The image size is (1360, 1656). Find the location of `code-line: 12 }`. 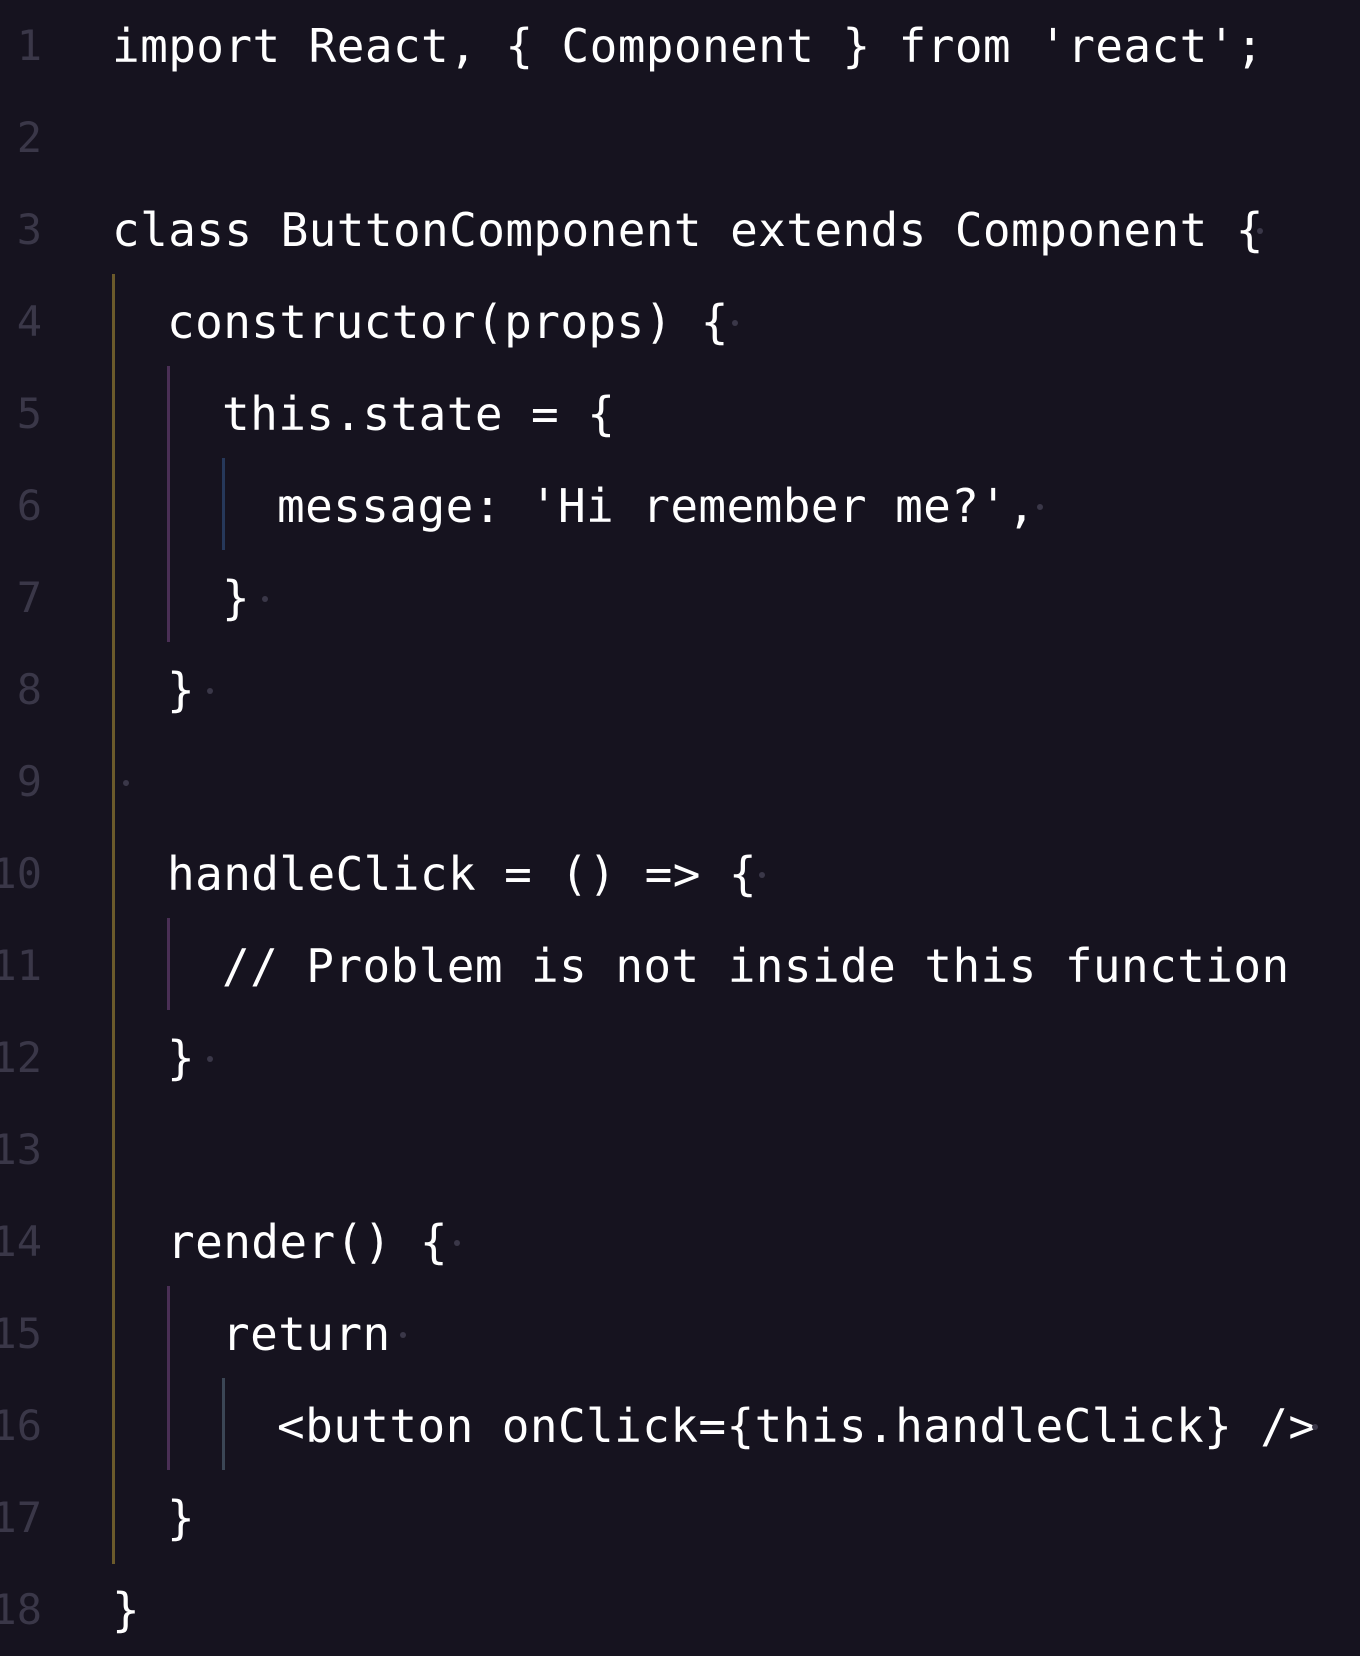

code-line: 12 } is located at coordinates (680, 1058).